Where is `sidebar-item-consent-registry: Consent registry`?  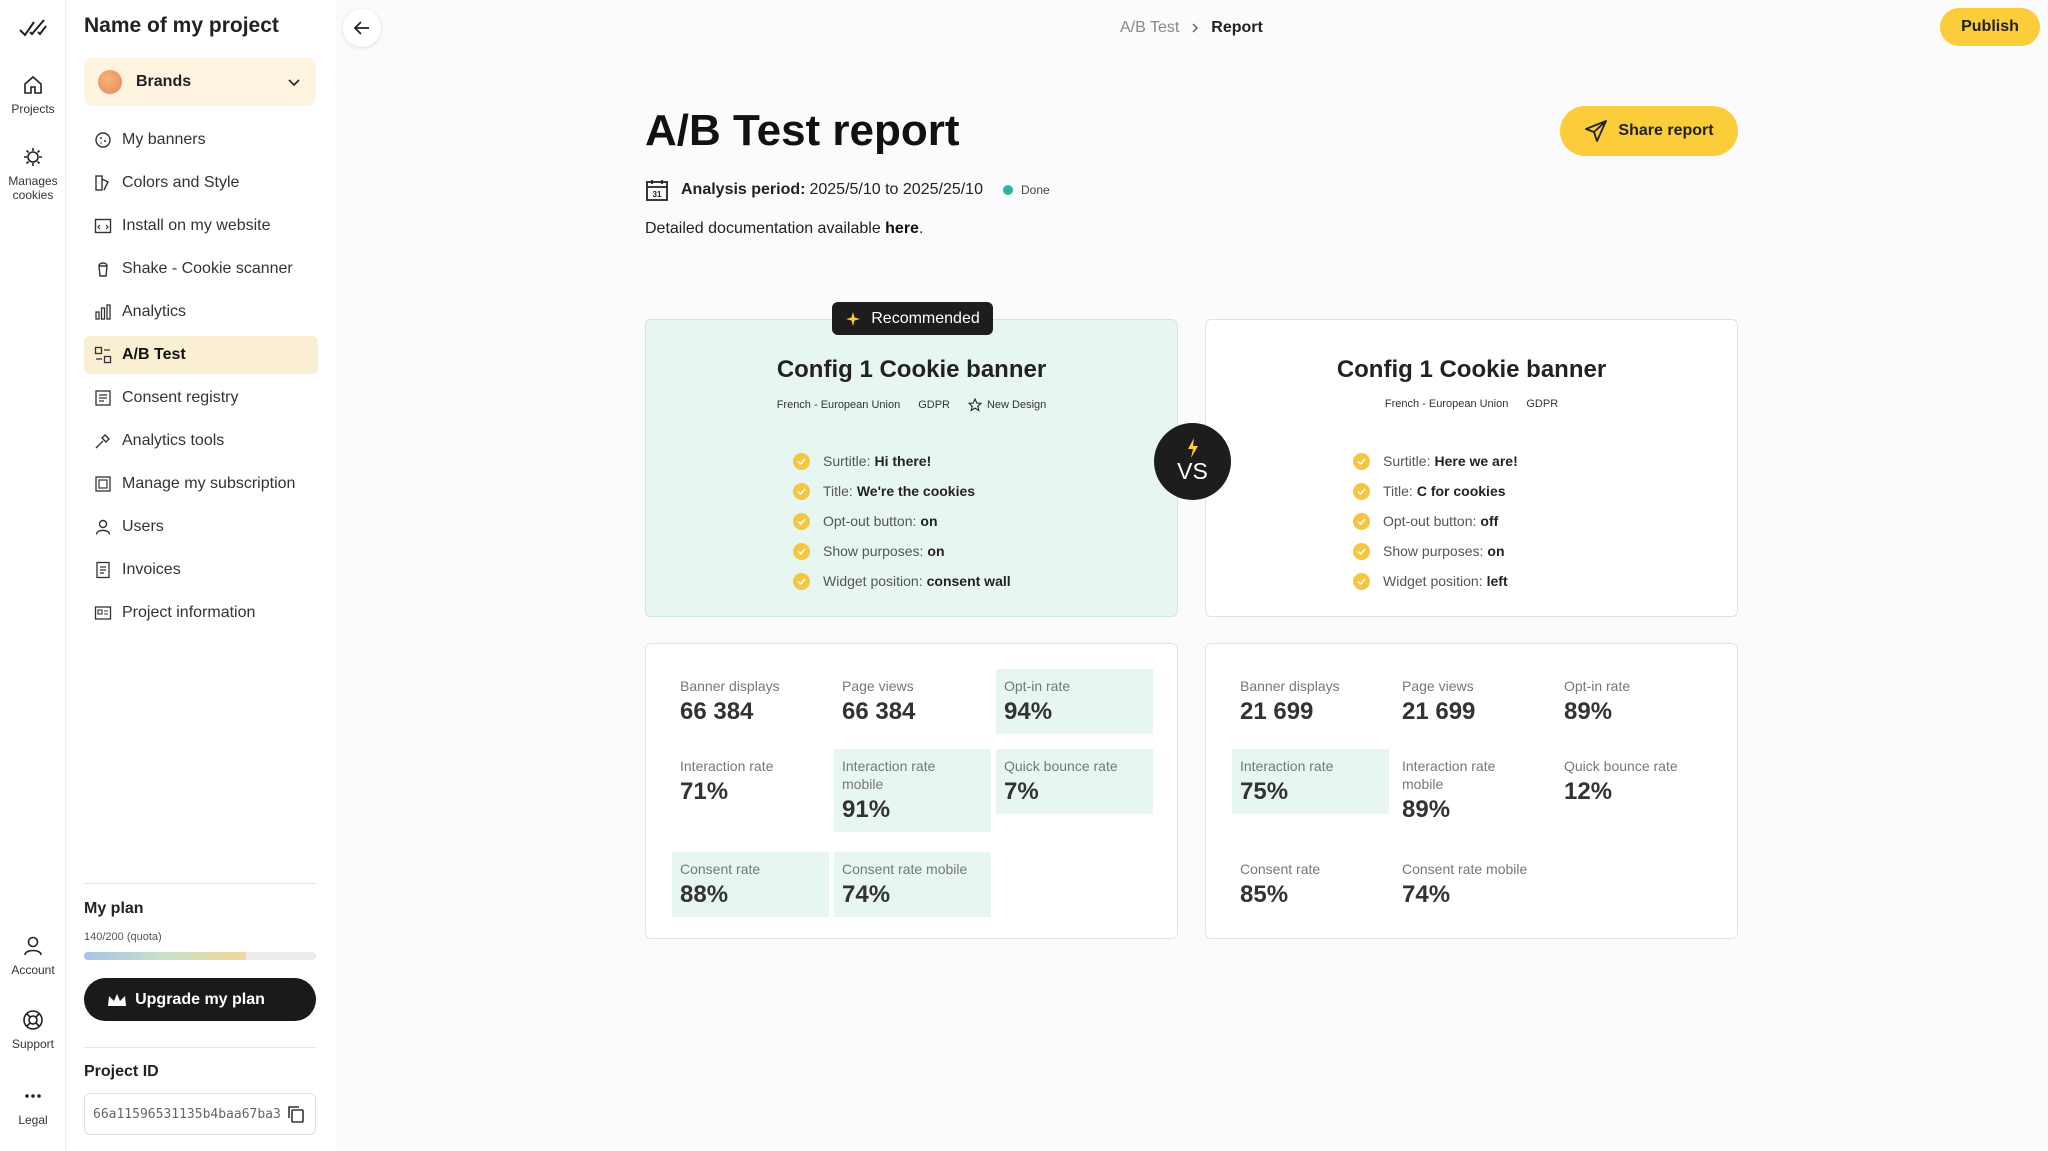 sidebar-item-consent-registry: Consent registry is located at coordinates (201, 398).